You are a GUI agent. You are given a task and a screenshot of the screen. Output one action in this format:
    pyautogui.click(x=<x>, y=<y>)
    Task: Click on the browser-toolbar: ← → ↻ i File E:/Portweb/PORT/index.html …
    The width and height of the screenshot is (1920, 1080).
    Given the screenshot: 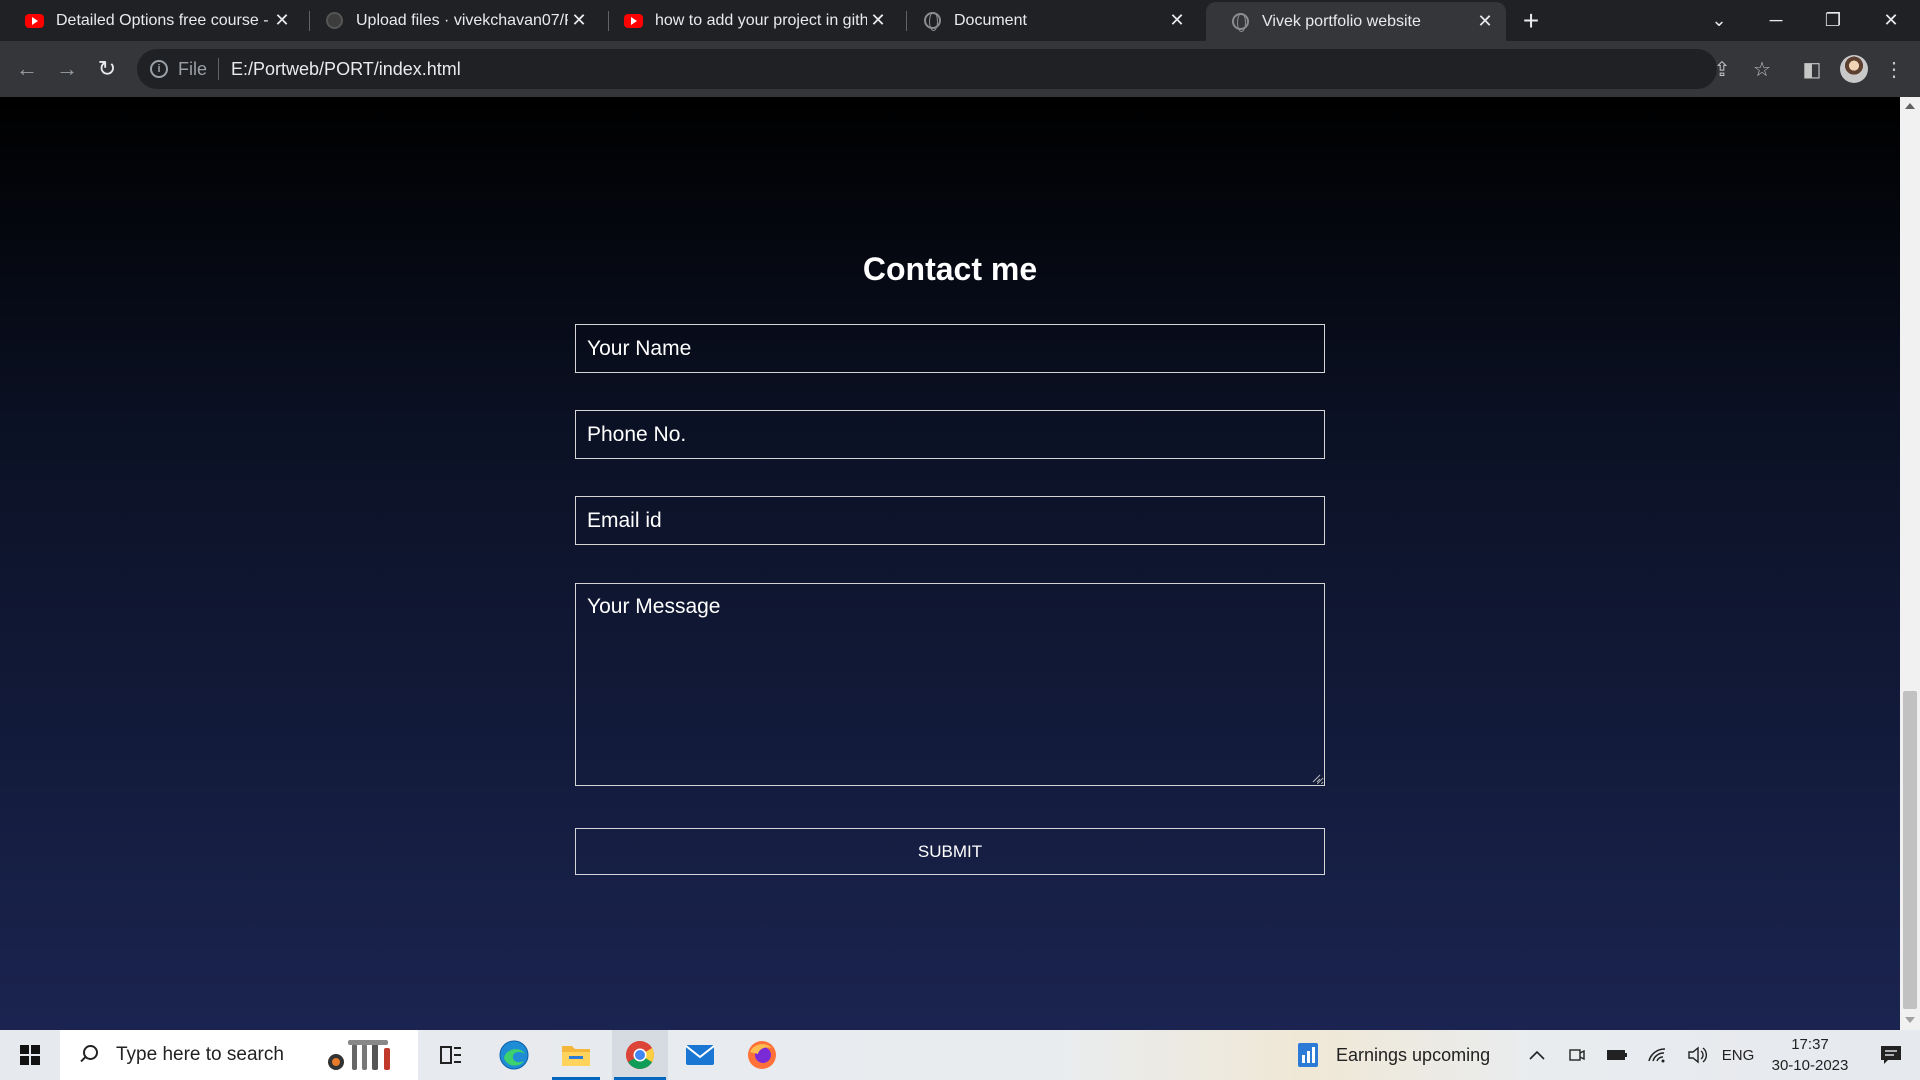 What is the action you would take?
    pyautogui.click(x=960, y=69)
    